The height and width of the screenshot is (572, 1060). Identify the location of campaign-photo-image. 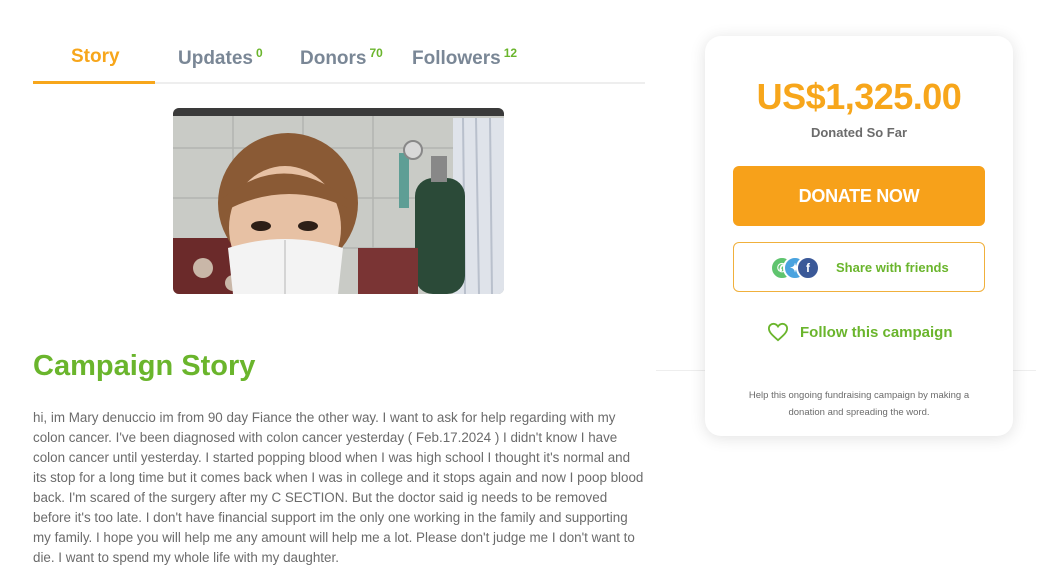
(338, 201).